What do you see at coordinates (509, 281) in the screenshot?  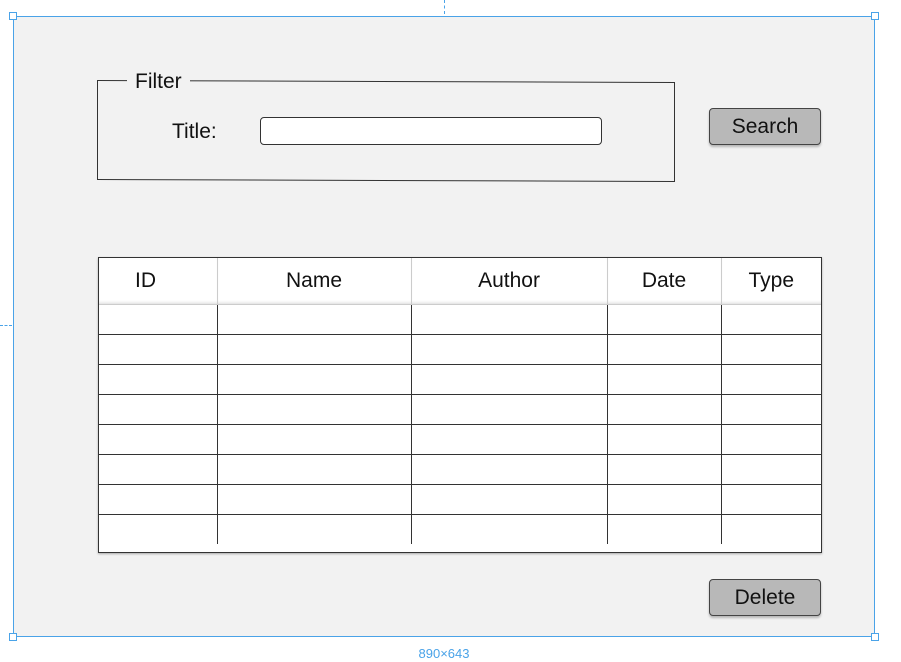 I see `column-header-author: Author` at bounding box center [509, 281].